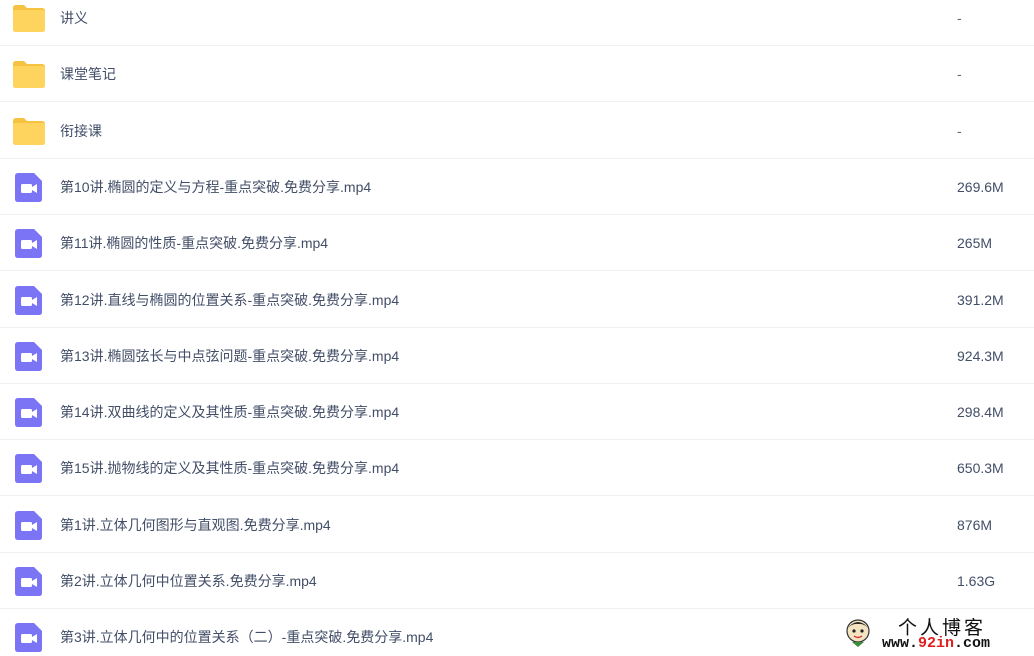  What do you see at coordinates (517, 74) in the screenshot?
I see `folder-row: 课堂笔记 -` at bounding box center [517, 74].